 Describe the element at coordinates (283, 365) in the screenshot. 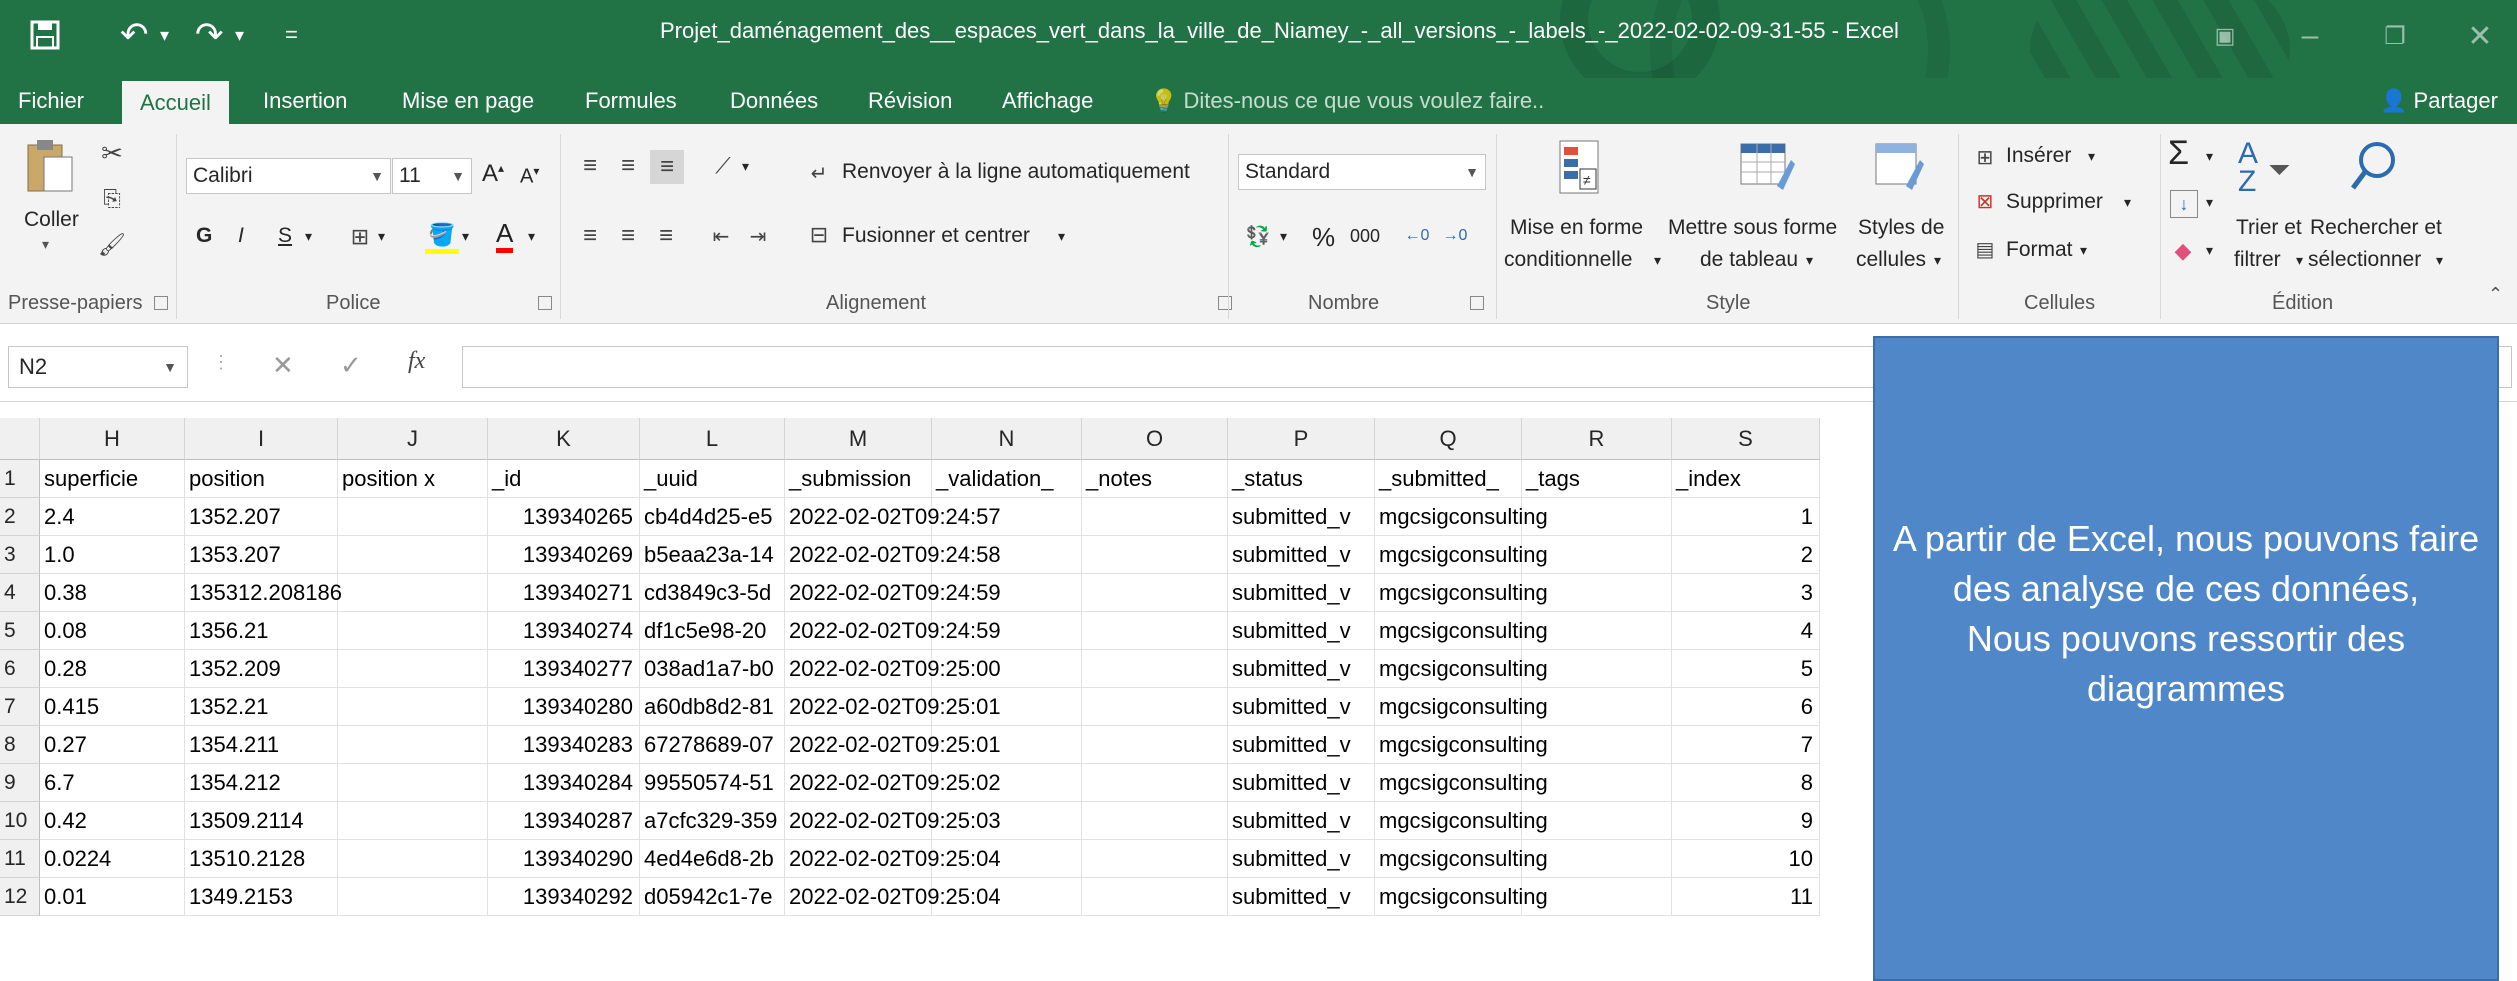

I see `cancel-icon: ✕` at that location.